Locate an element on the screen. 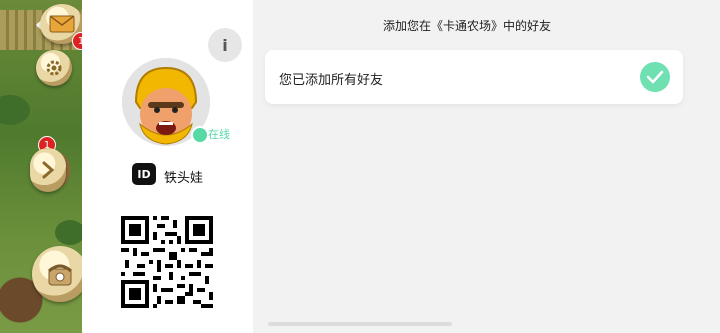 Image resolution: width=720 pixels, height=333 pixels. info-button: i is located at coordinates (225, 45).